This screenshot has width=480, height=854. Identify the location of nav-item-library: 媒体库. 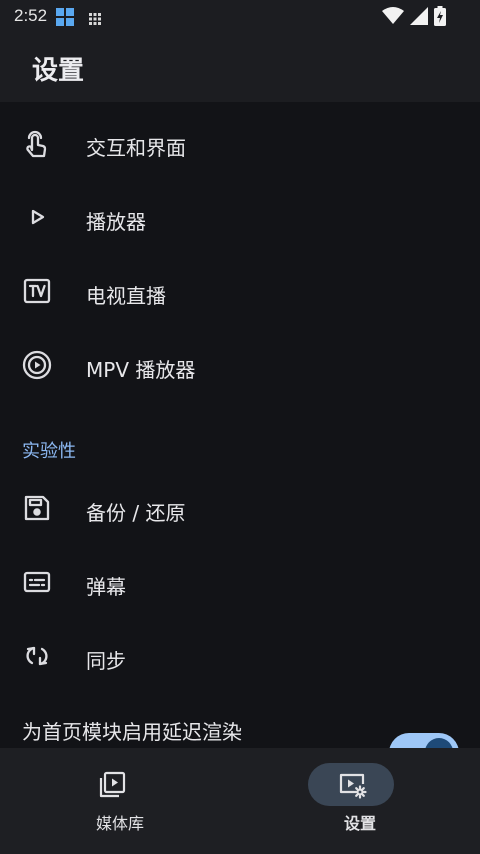
(120, 801).